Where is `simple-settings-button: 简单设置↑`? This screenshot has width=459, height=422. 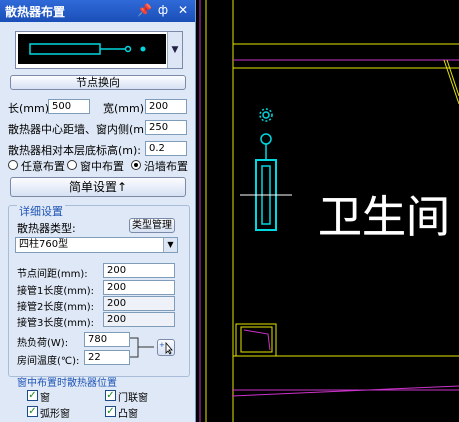
simple-settings-button: 简单设置↑ is located at coordinates (98, 187).